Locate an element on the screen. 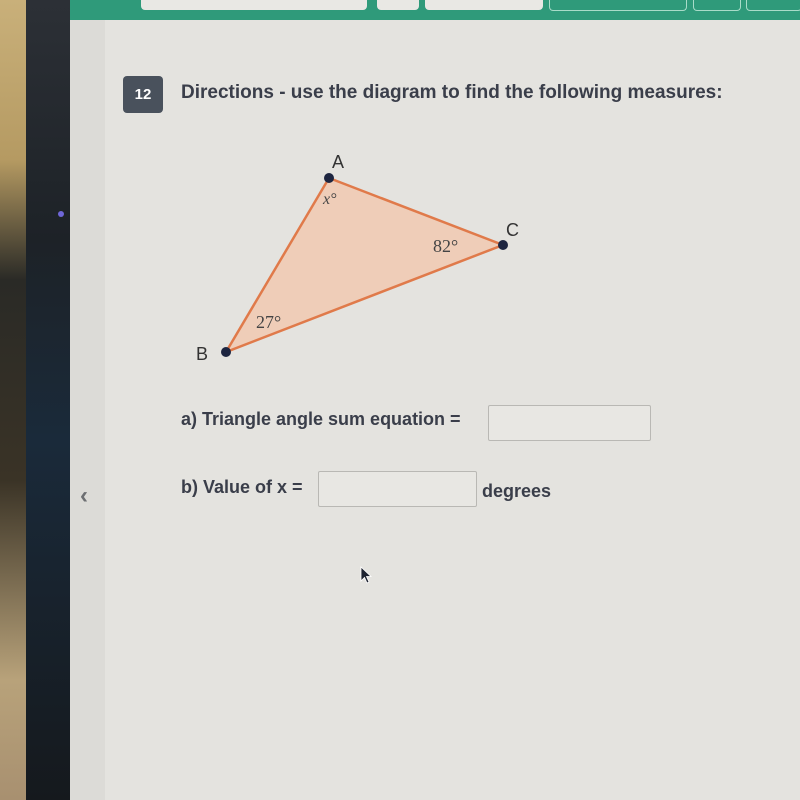 This screenshot has height=800, width=800. vertex-a-label: A is located at coordinates (338, 162).